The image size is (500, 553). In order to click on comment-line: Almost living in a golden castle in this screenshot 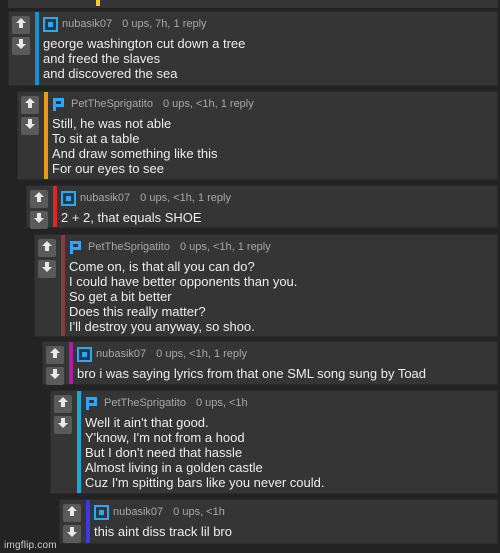, I will do `click(174, 467)`.